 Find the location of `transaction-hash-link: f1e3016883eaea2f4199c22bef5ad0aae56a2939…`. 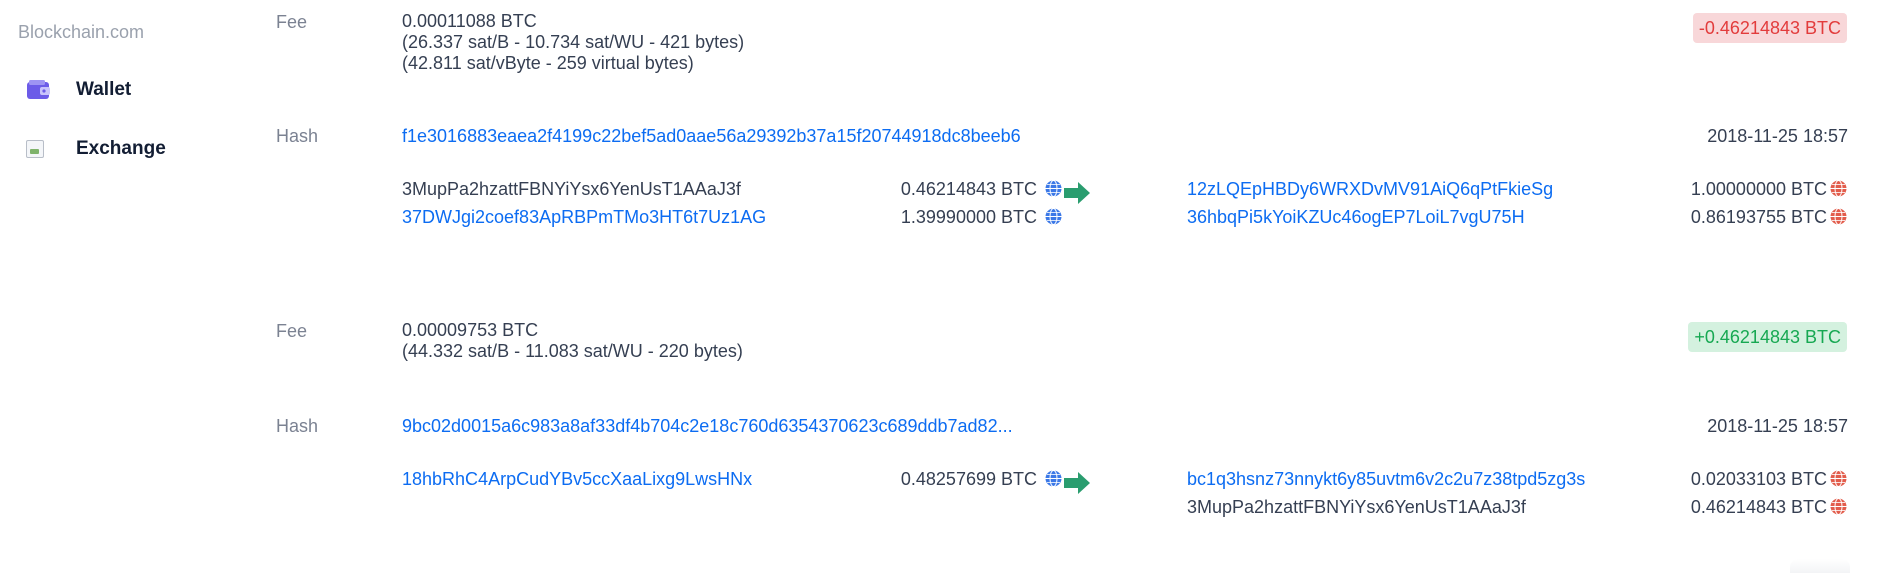

transaction-hash-link: f1e3016883eaea2f4199c22bef5ad0aae56a2939… is located at coordinates (711, 136).